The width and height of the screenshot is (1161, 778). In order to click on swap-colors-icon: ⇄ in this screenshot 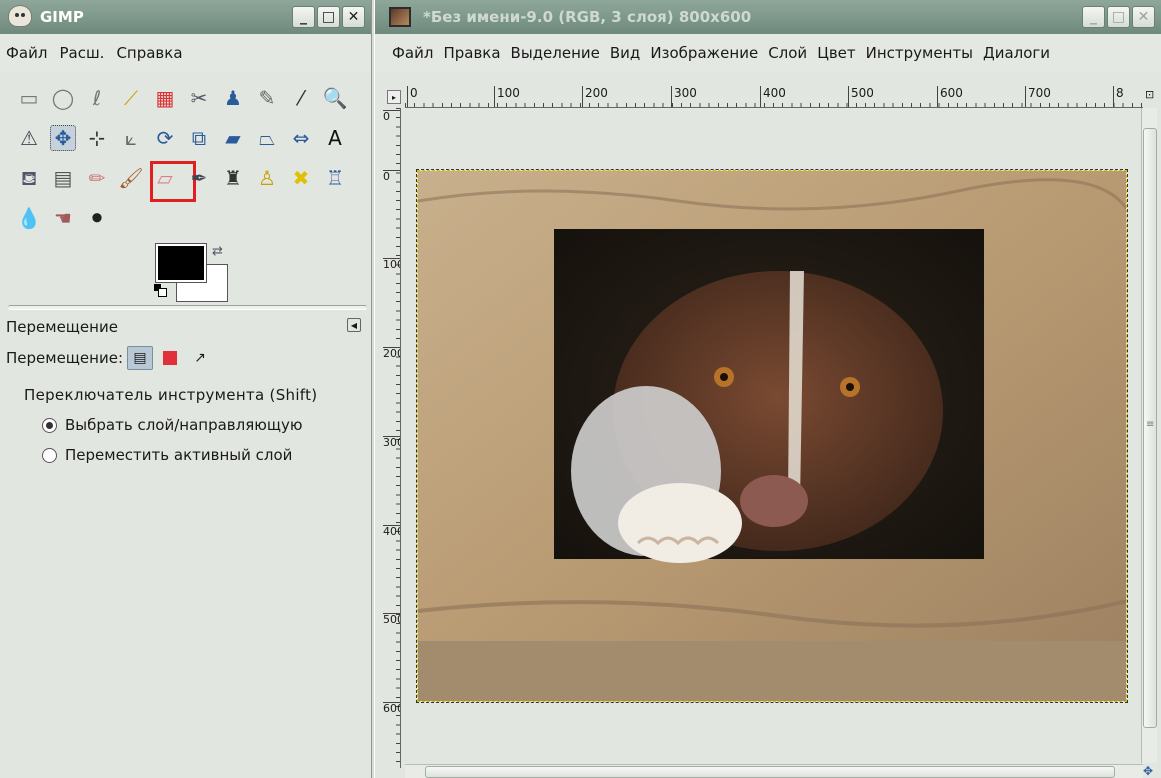, I will do `click(217, 251)`.